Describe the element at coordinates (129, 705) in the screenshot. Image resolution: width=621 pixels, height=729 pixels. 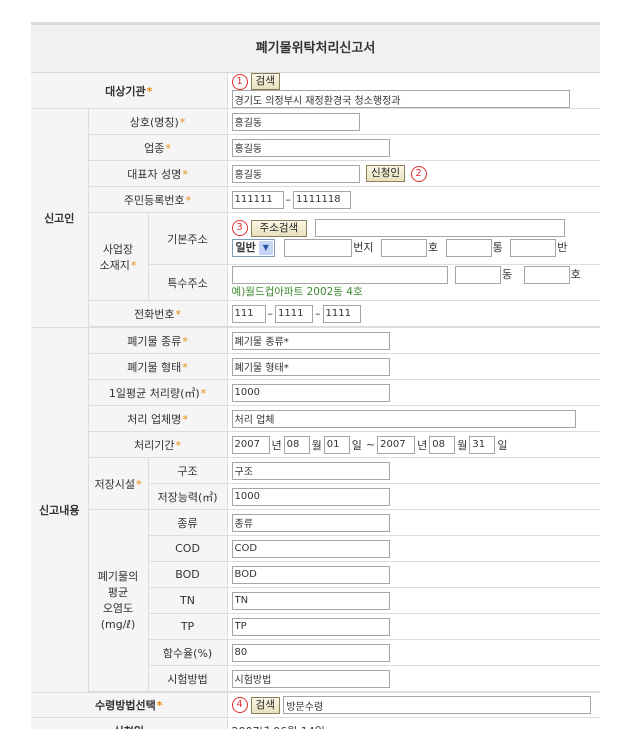
I see `receive-method-label: 수령방법선택*` at that location.